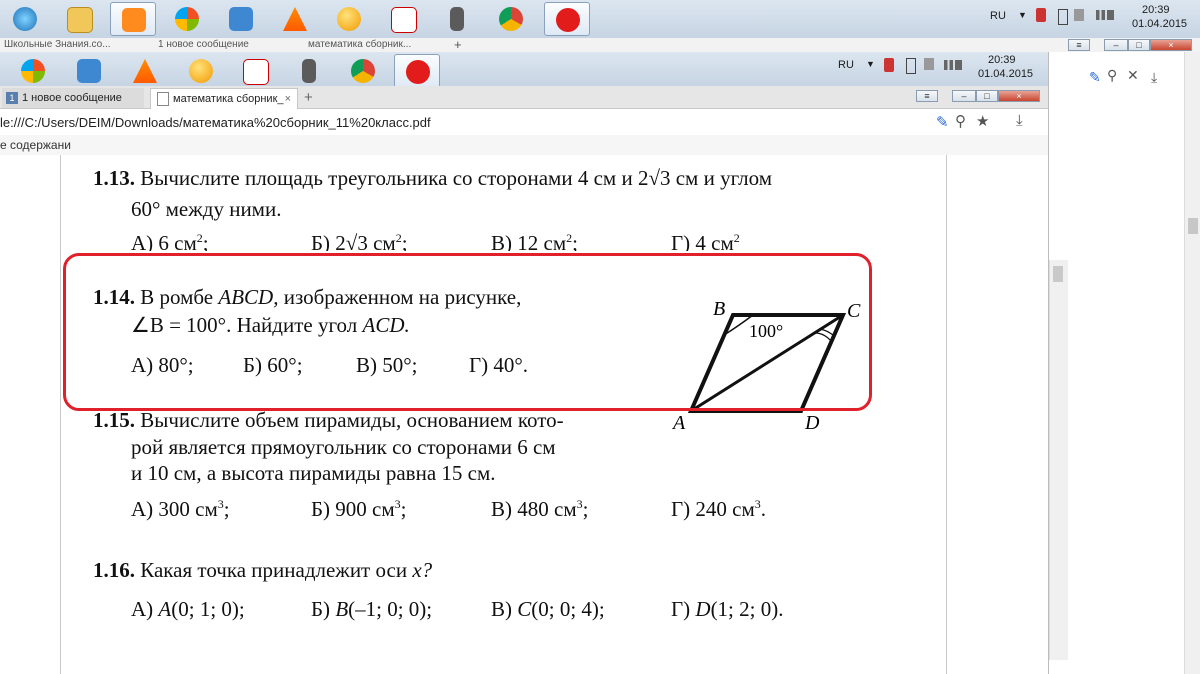 The image size is (1200, 674). What do you see at coordinates (600, 19) in the screenshot?
I see `outer-taskbar: RU ▼ 20:39 01.04.2015` at bounding box center [600, 19].